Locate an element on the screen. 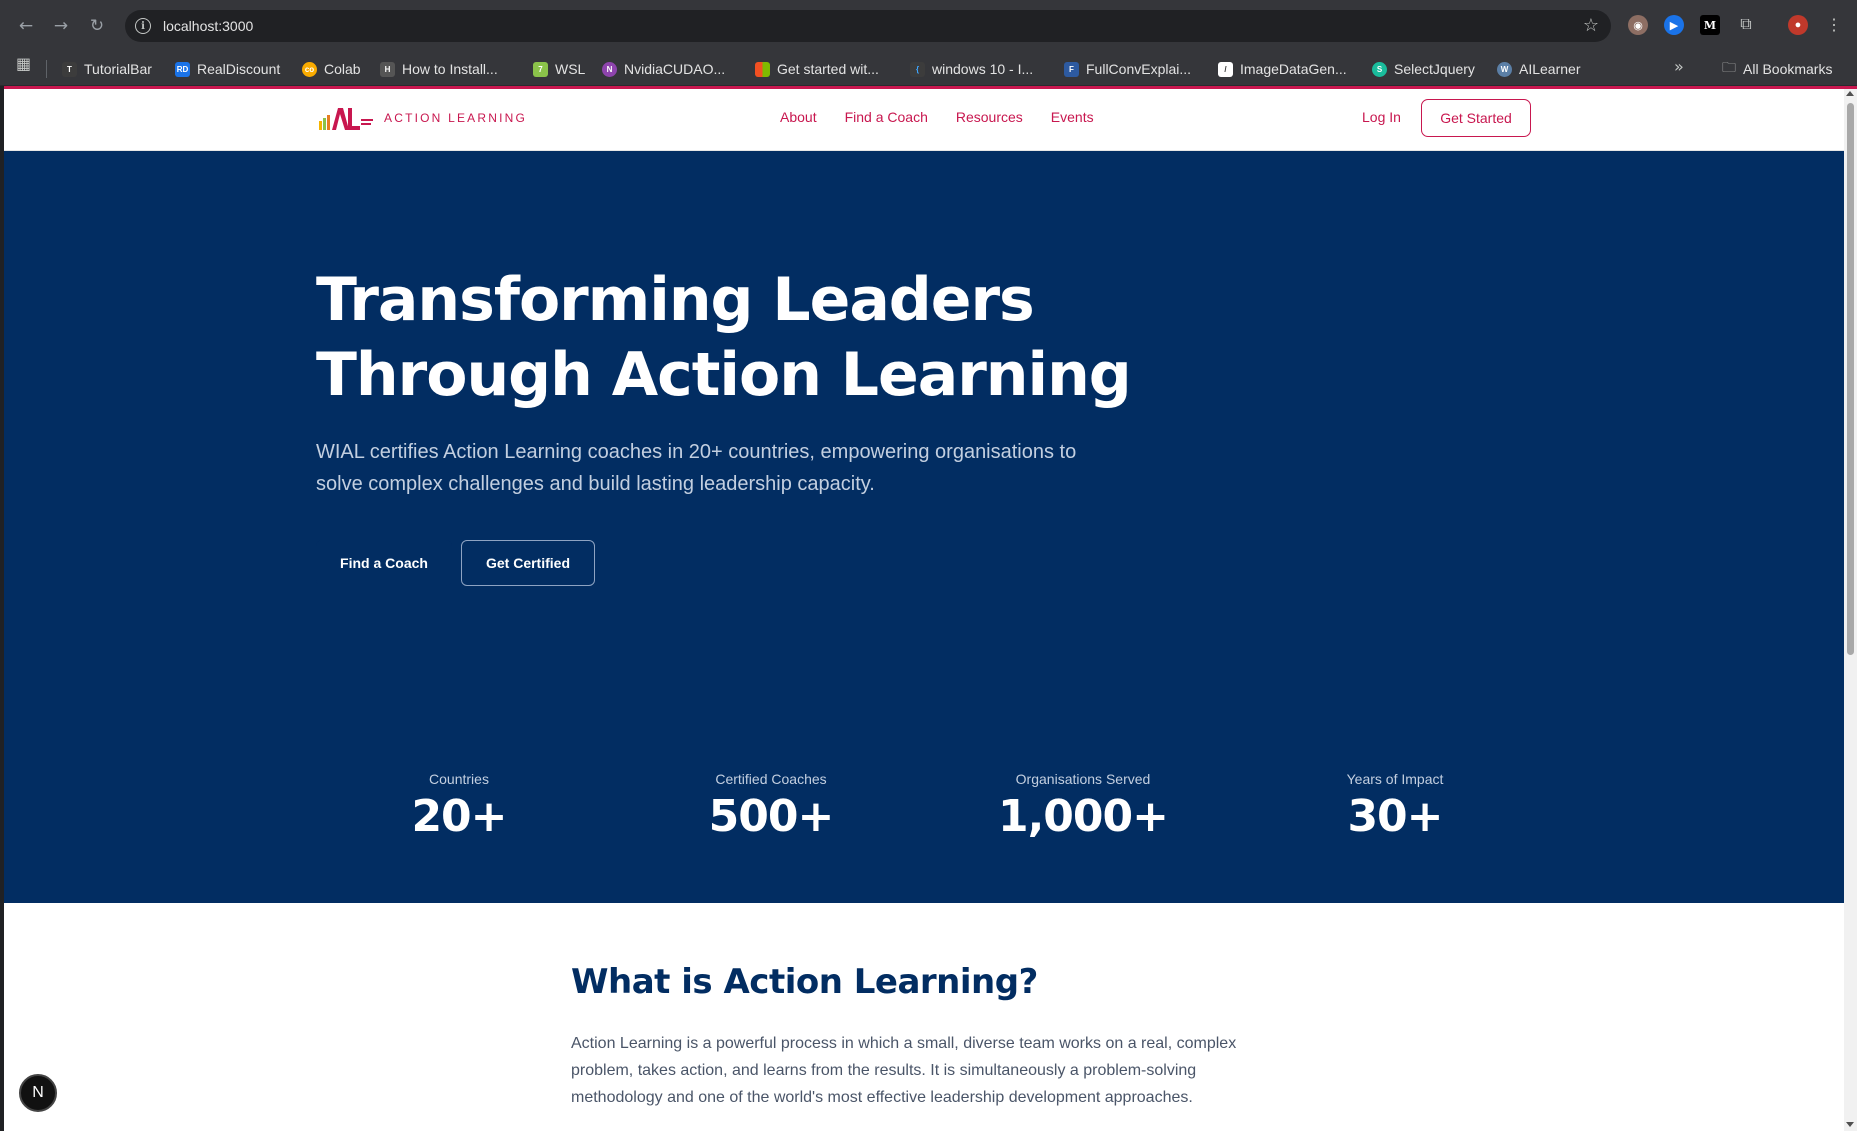  get-started-button: Get Started is located at coordinates (1476, 118).